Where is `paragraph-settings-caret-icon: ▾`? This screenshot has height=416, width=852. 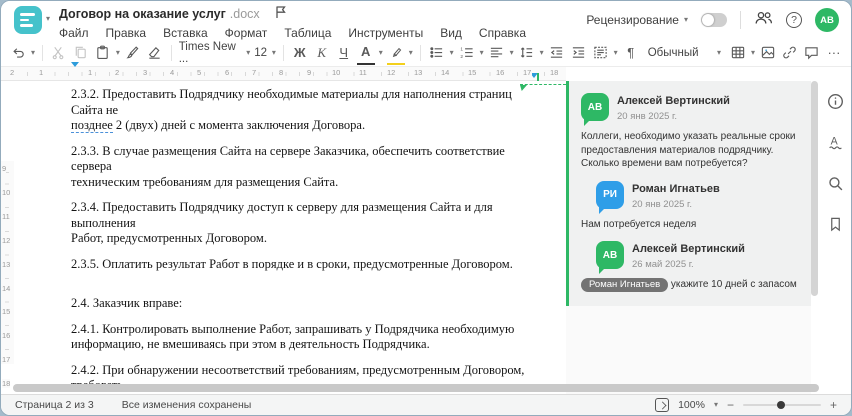
paragraph-settings-caret-icon: ▾ is located at coordinates (616, 52).